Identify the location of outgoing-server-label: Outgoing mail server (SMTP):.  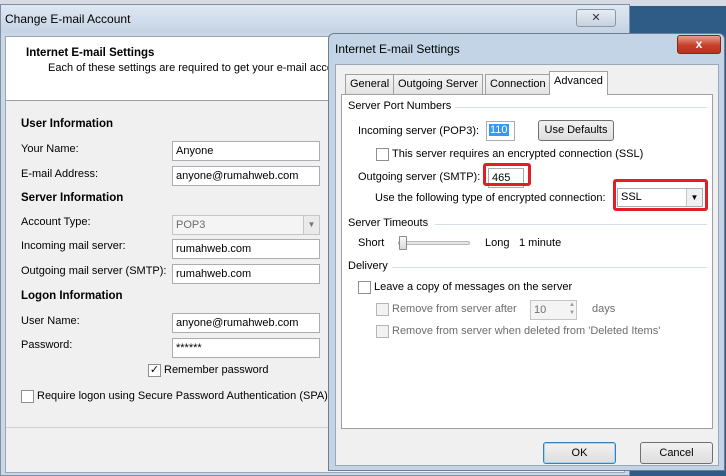
(94, 271).